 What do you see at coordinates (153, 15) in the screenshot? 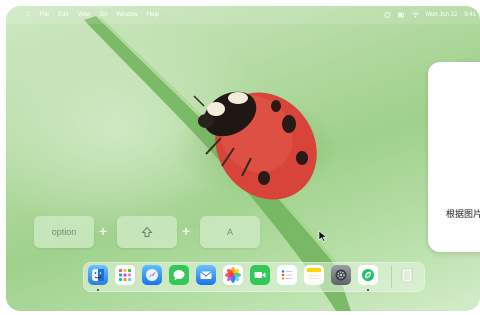
I see `menu-help: Help` at bounding box center [153, 15].